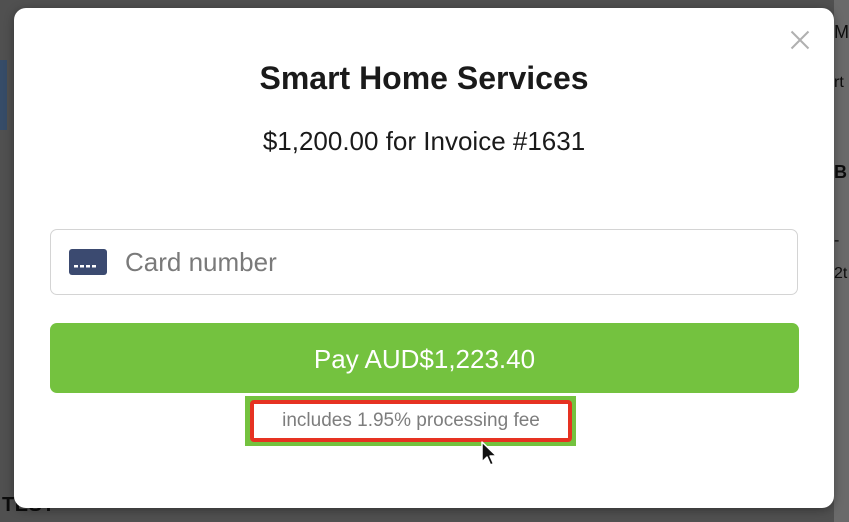  I want to click on card-number-input, so click(425, 262).